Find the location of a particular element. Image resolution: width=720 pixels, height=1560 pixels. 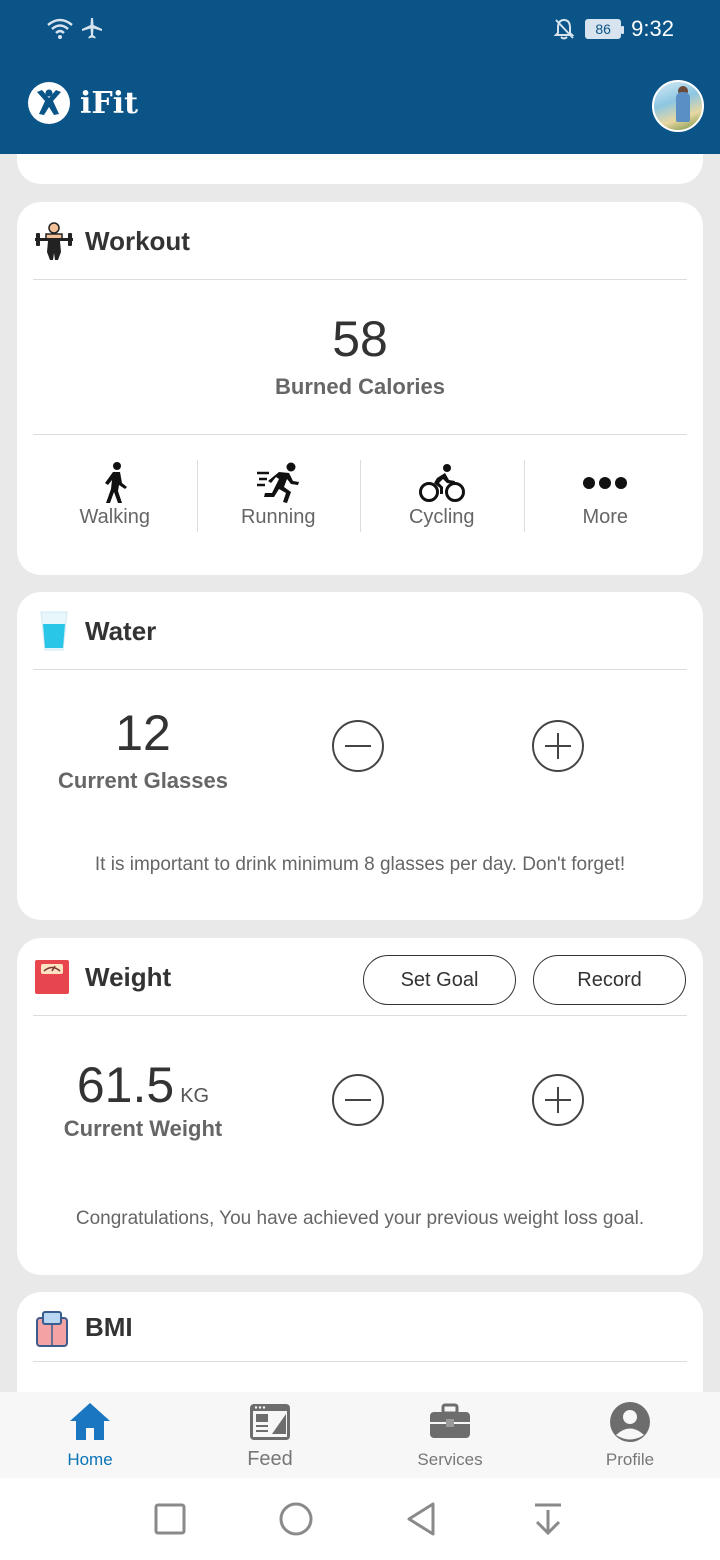

activity-running: Running is located at coordinates (278, 496).